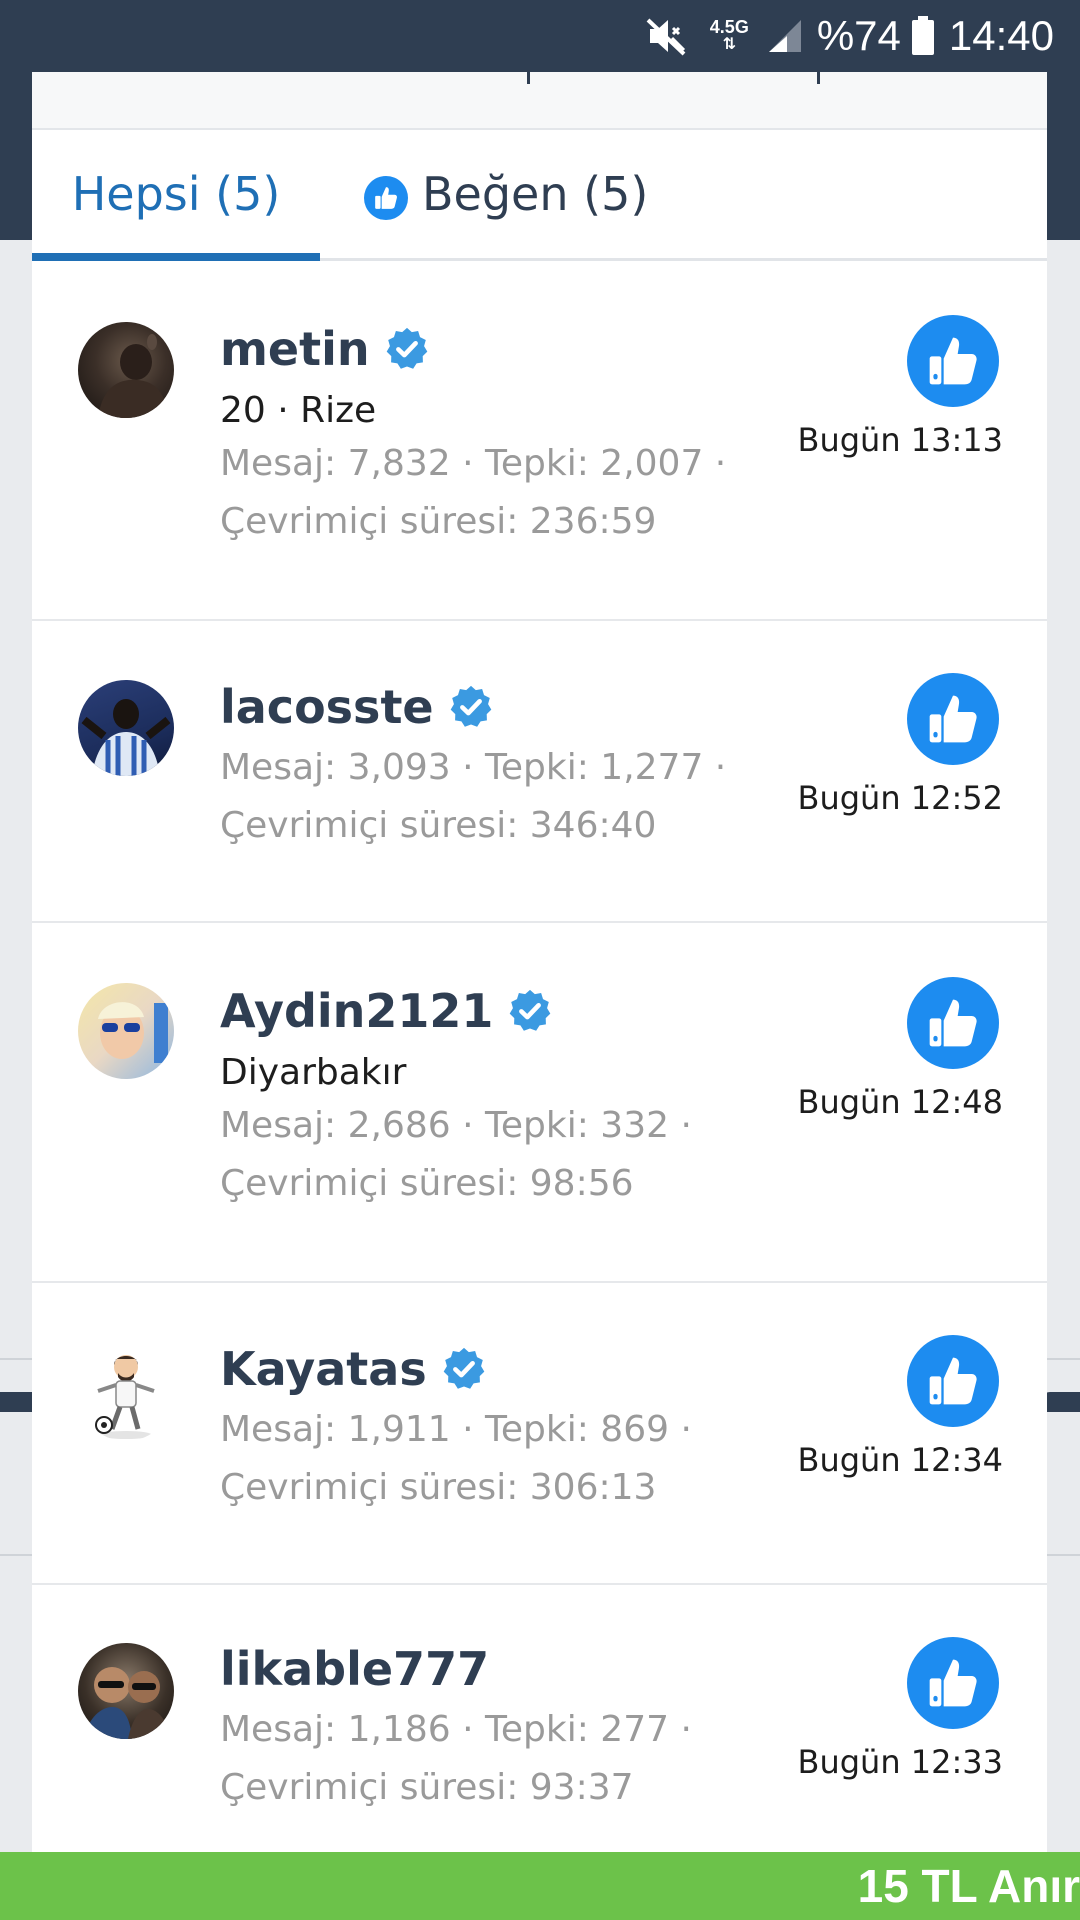  I want to click on user-stats: Mesaj: 1,911 · Tepki: 869 ·, so click(456, 1429).